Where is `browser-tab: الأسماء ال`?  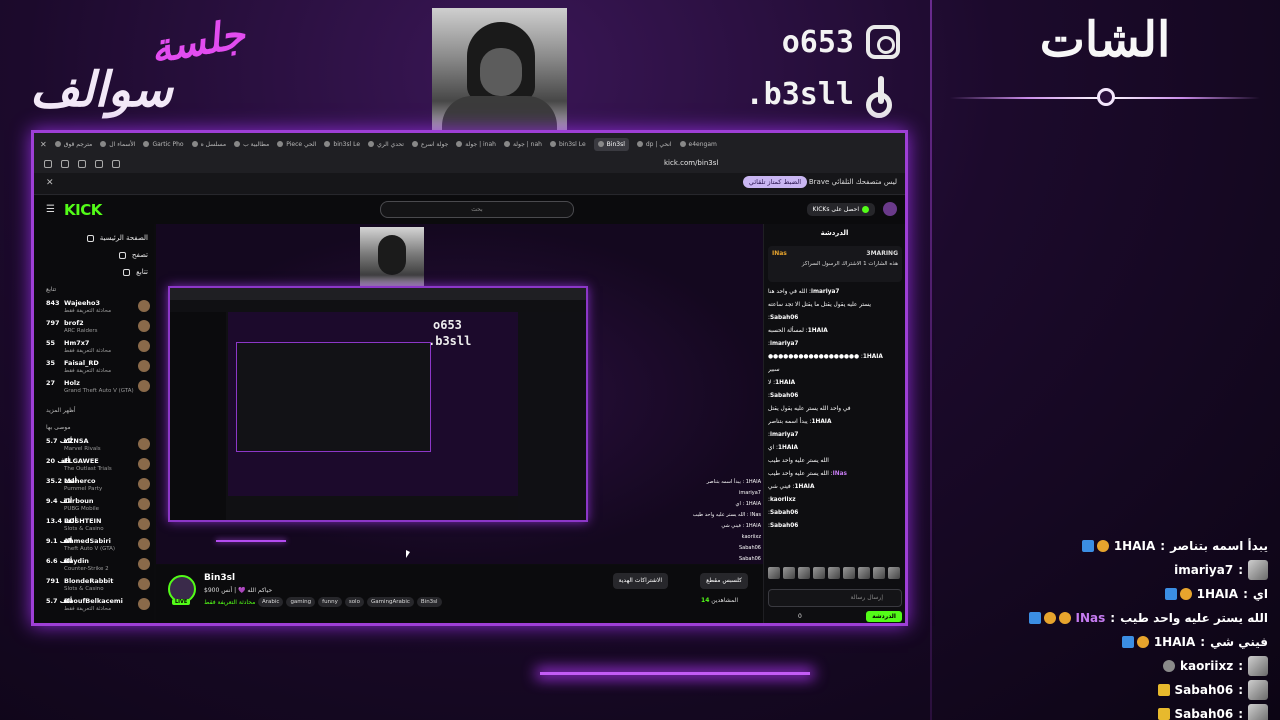
browser-tab: الأسماء ال is located at coordinates (117, 144).